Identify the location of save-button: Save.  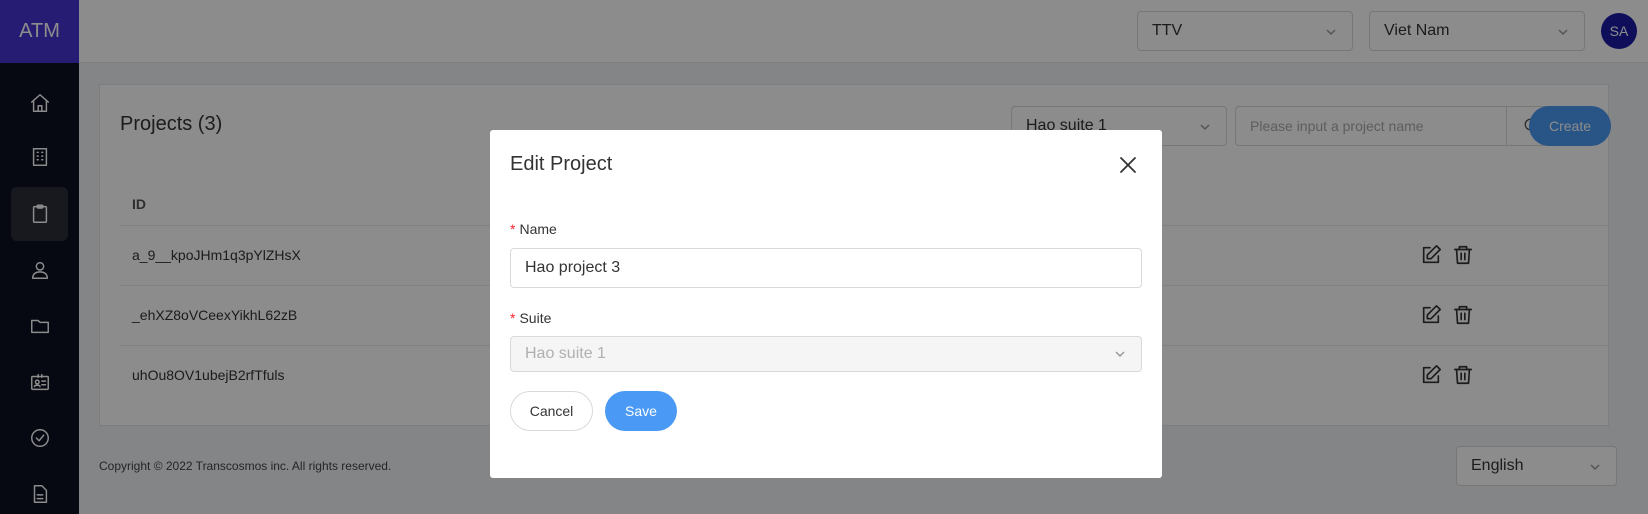
(641, 411).